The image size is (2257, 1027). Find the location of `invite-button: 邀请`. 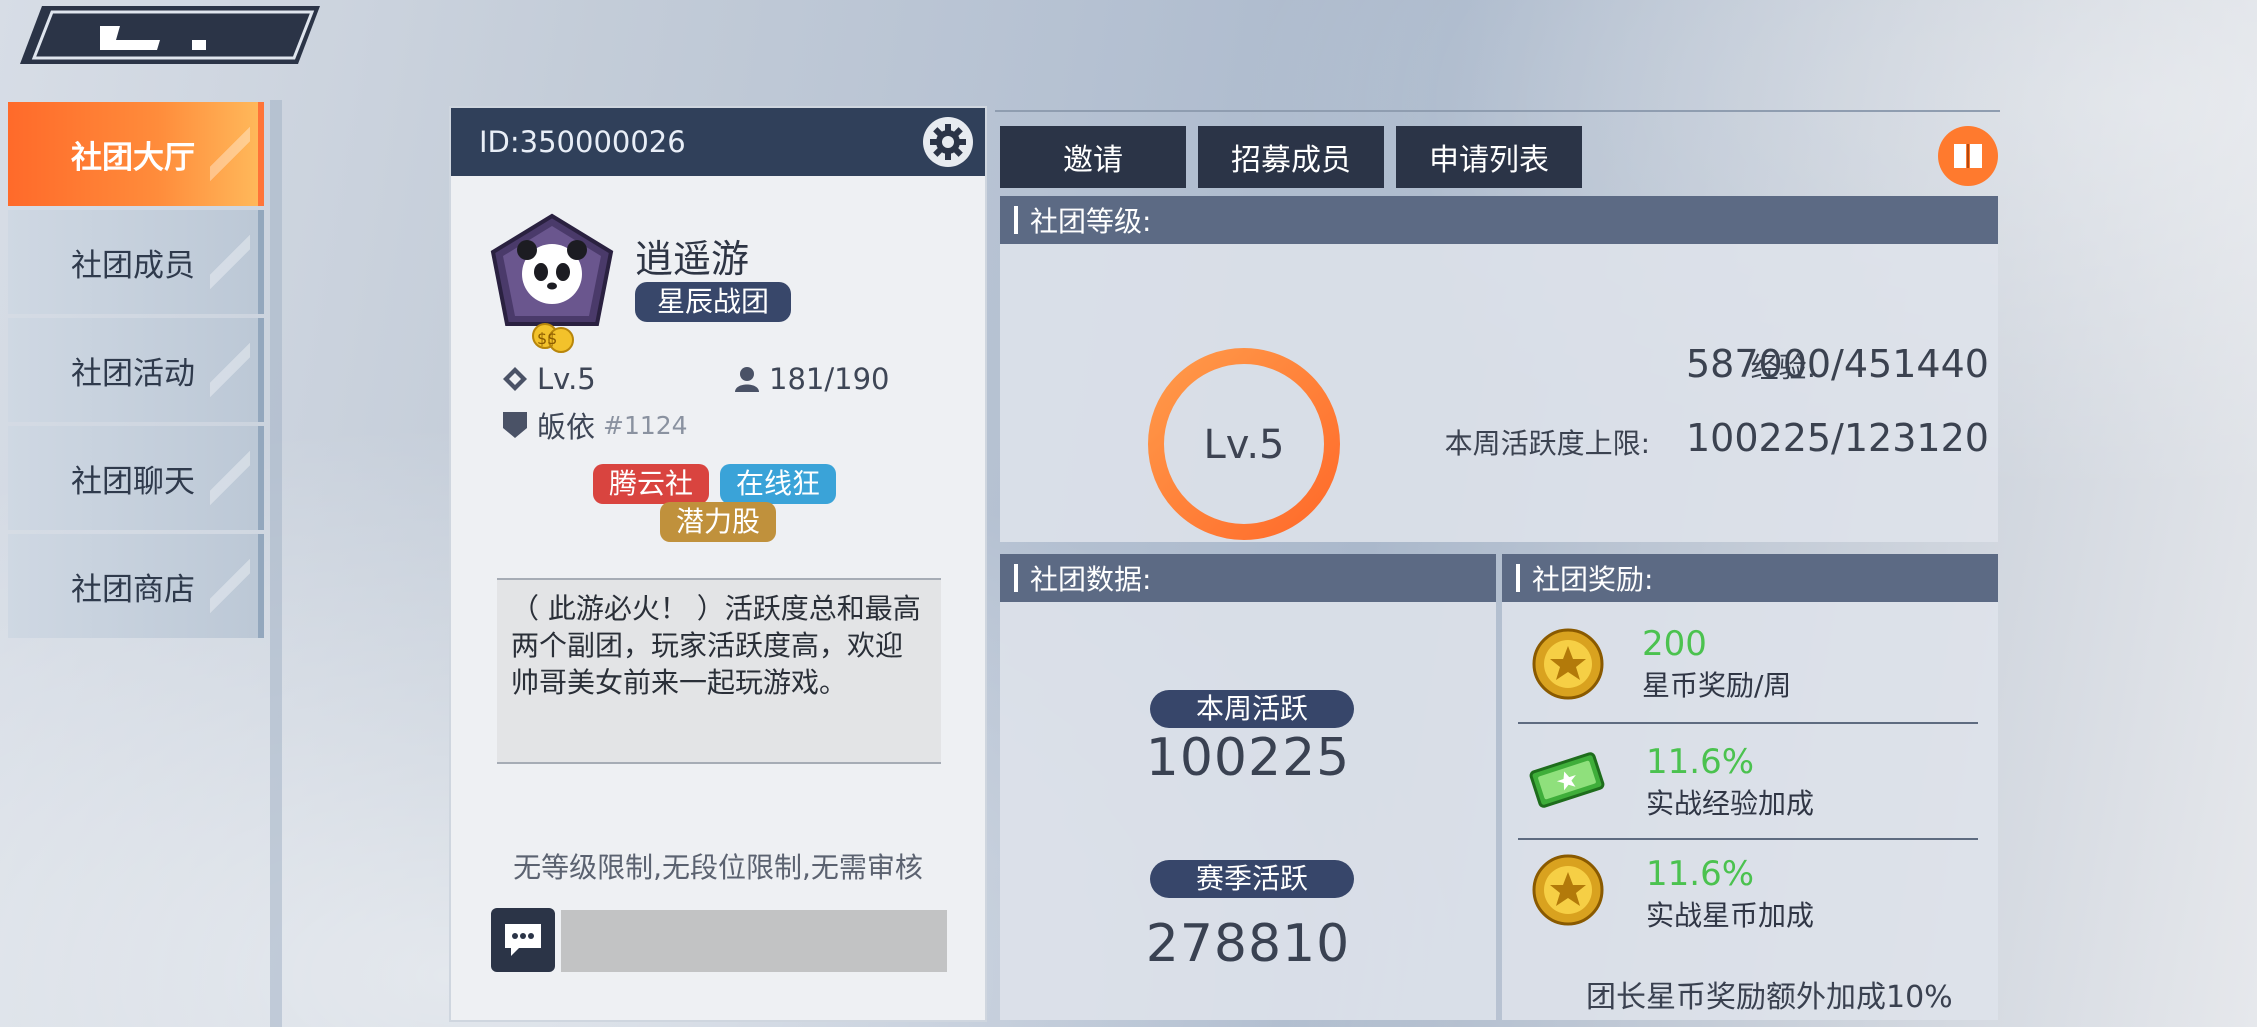

invite-button: 邀请 is located at coordinates (1093, 157).